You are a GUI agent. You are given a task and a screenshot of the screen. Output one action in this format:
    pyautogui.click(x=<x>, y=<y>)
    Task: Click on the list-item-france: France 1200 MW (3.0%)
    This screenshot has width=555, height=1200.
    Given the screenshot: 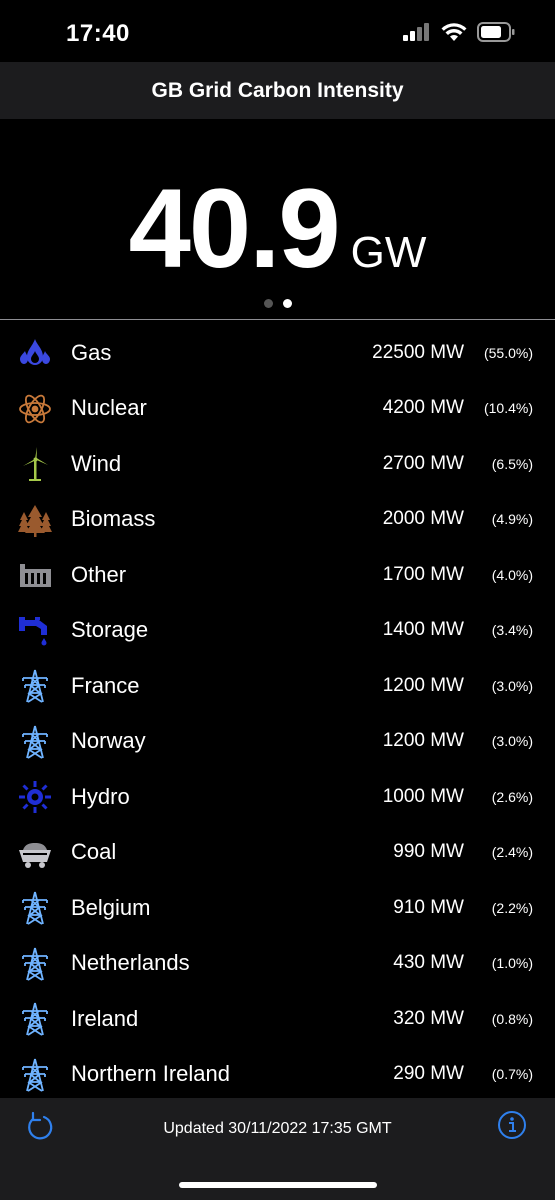 What is the action you would take?
    pyautogui.click(x=277, y=686)
    